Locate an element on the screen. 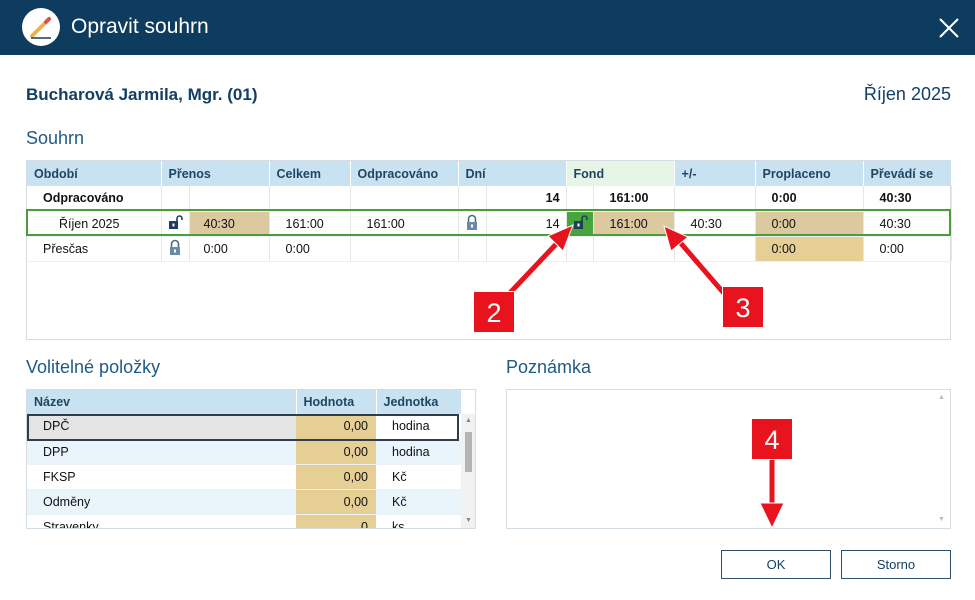  col-nazev: Název is located at coordinates (162, 402).